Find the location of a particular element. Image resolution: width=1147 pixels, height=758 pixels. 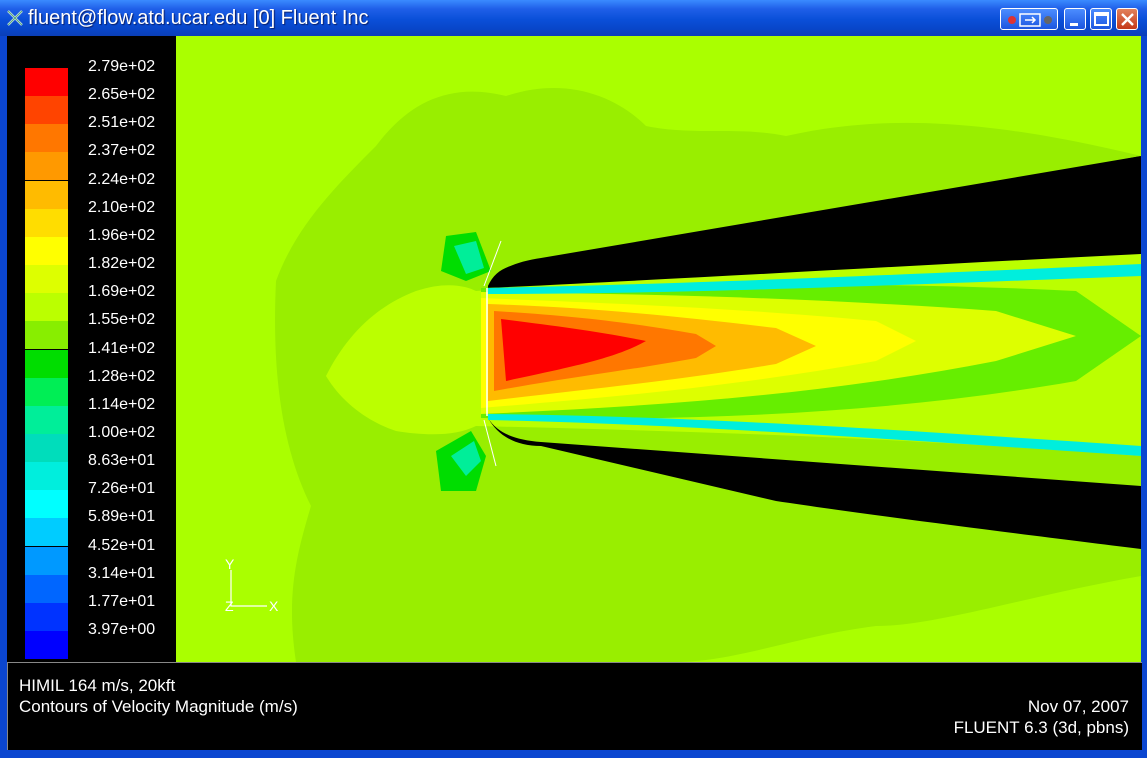

legend-label: 7.26e+01 is located at coordinates (122, 489).